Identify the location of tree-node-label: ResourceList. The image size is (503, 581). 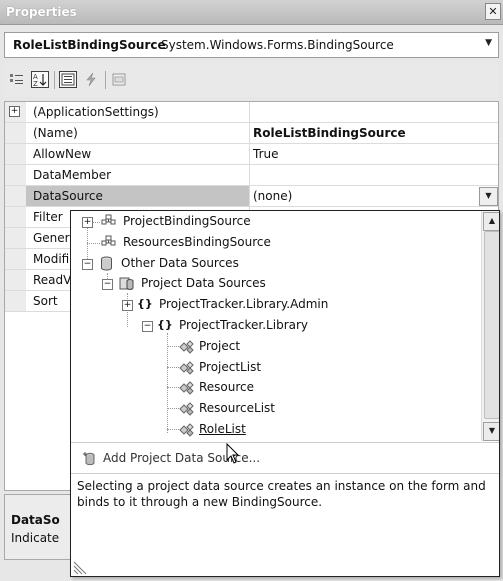
(237, 408).